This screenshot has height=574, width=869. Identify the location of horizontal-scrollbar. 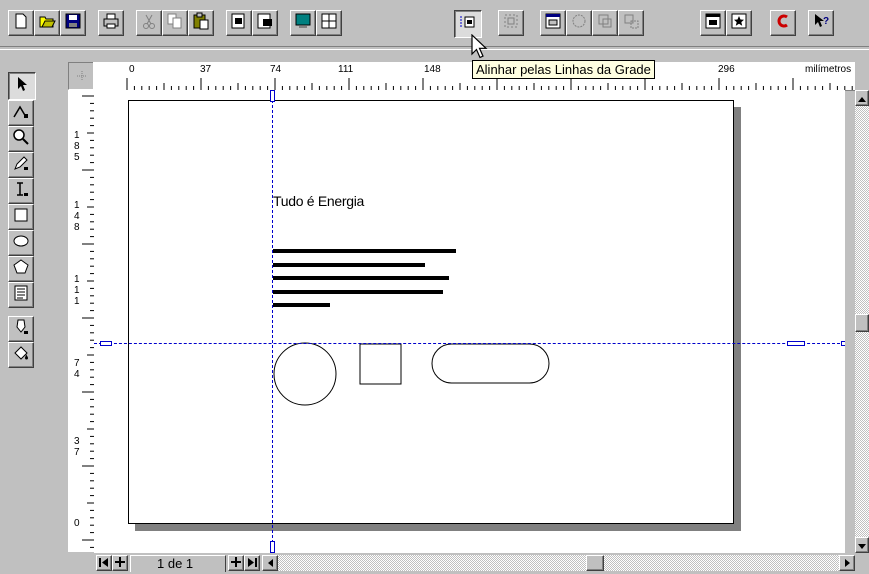
(558, 563).